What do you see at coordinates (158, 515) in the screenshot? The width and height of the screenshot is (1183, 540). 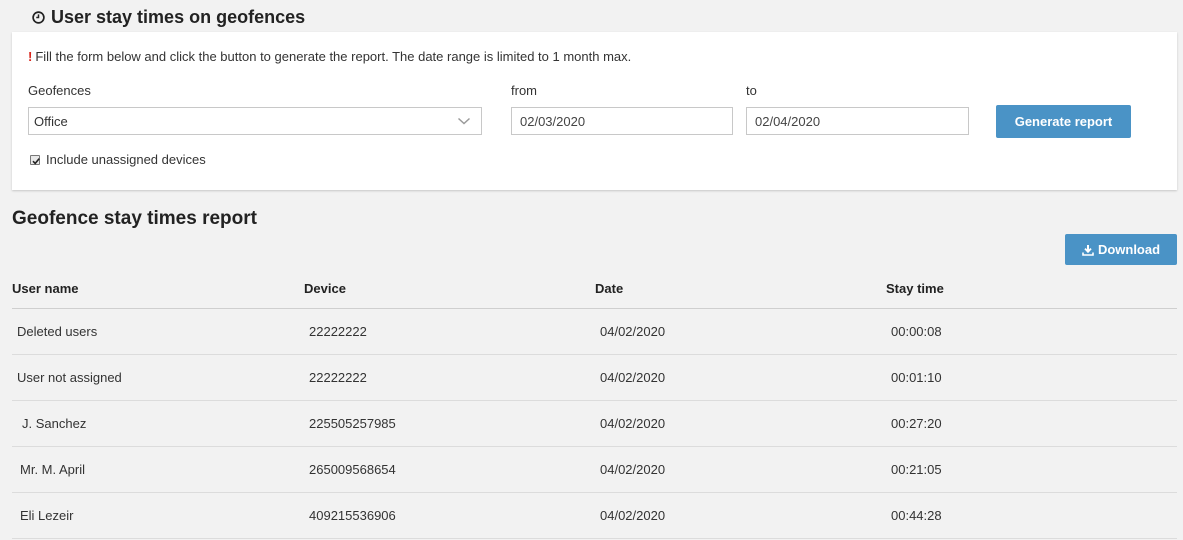 I see `cell-user-name: Eli Lezeir` at bounding box center [158, 515].